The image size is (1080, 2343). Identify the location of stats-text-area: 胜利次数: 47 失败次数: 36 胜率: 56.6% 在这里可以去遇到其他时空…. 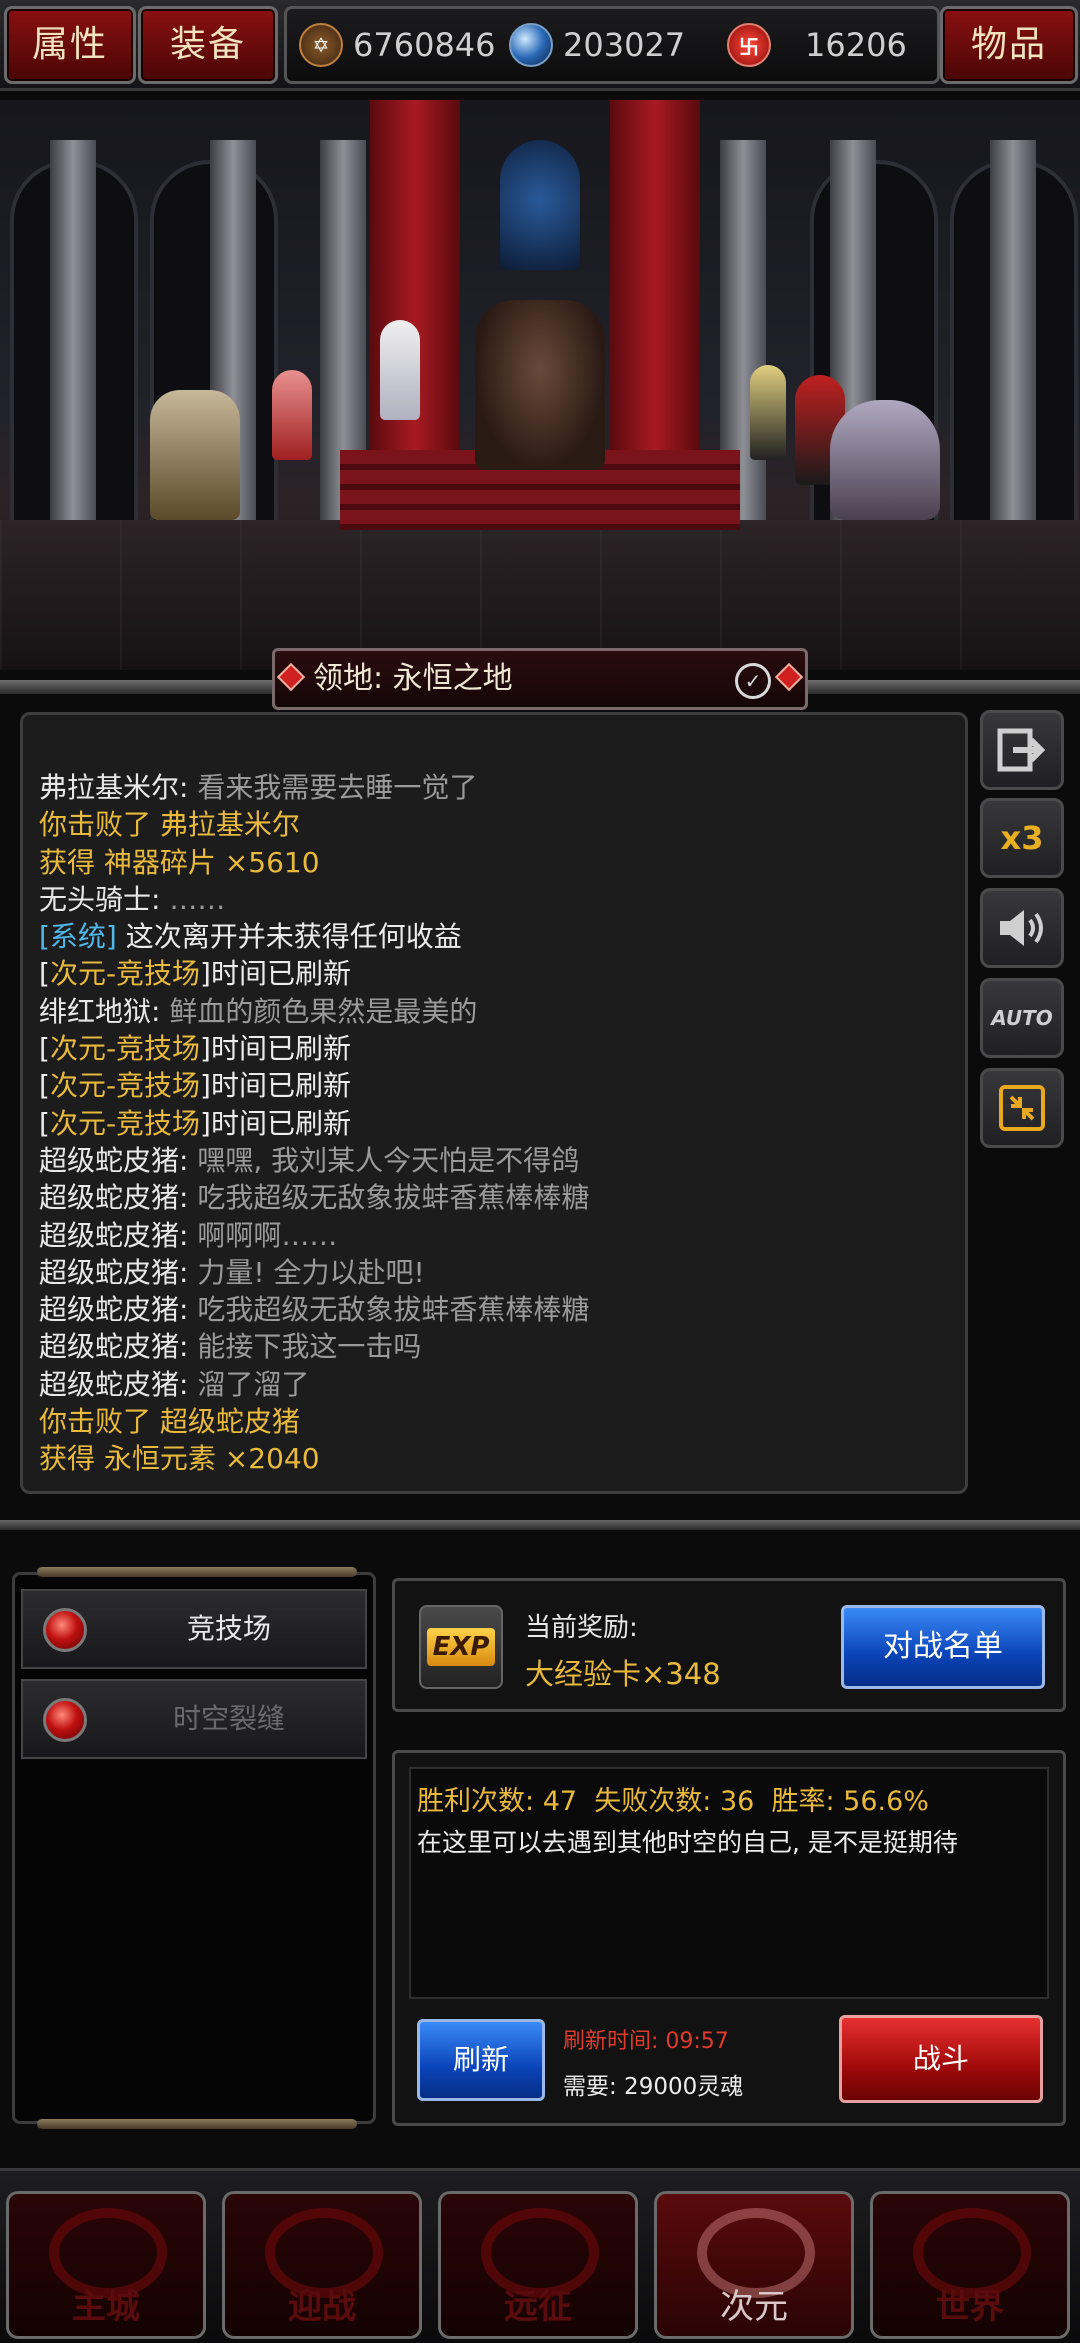
(729, 1883).